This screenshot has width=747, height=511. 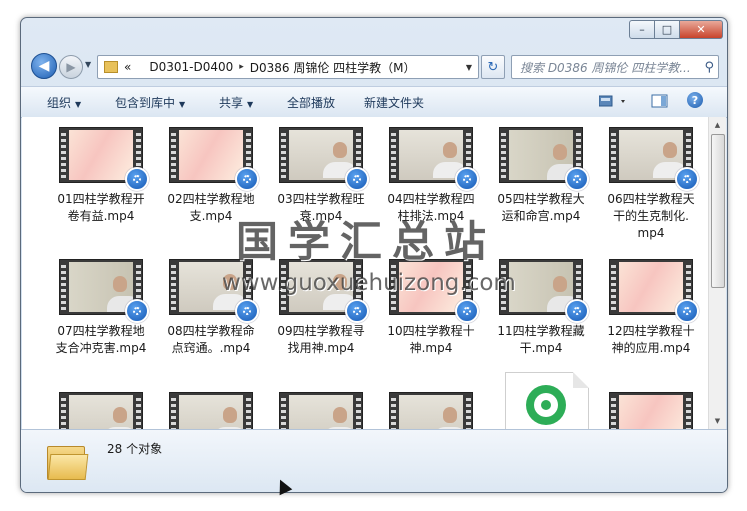 What do you see at coordinates (660, 103) in the screenshot?
I see `preview-pane-icon` at bounding box center [660, 103].